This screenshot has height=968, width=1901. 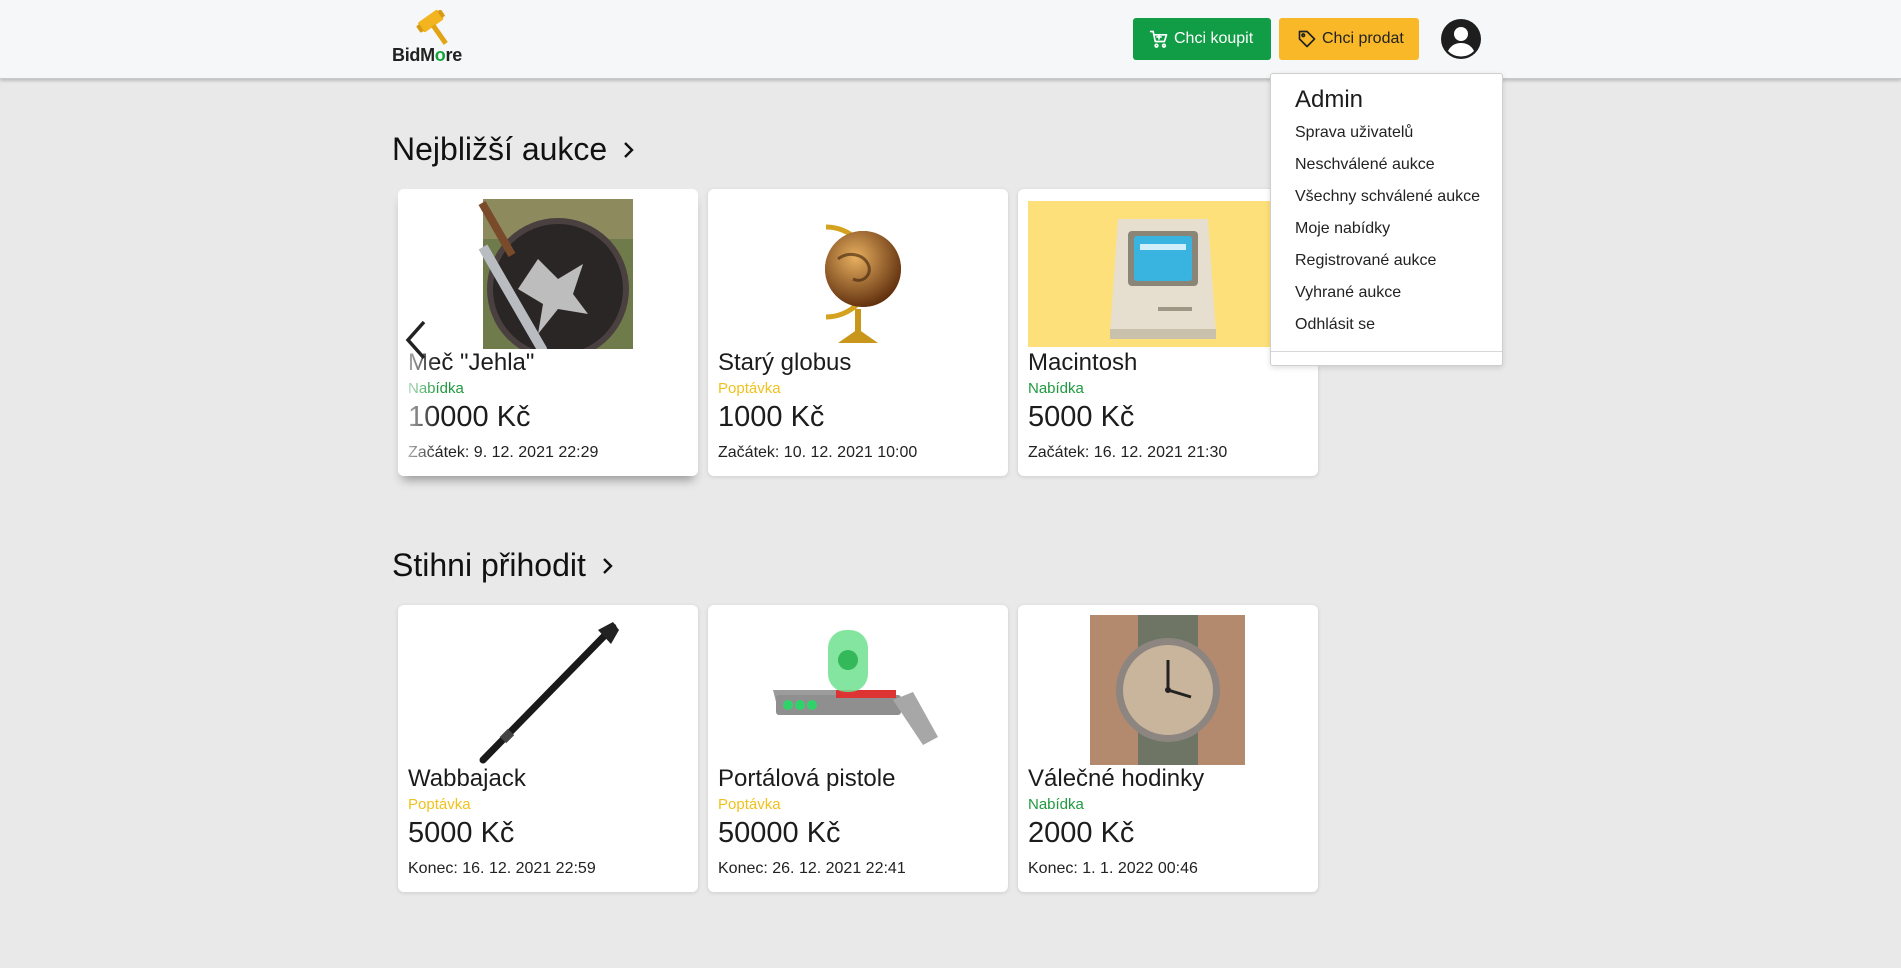 I want to click on auction-title: Starý globus, so click(x=785, y=362).